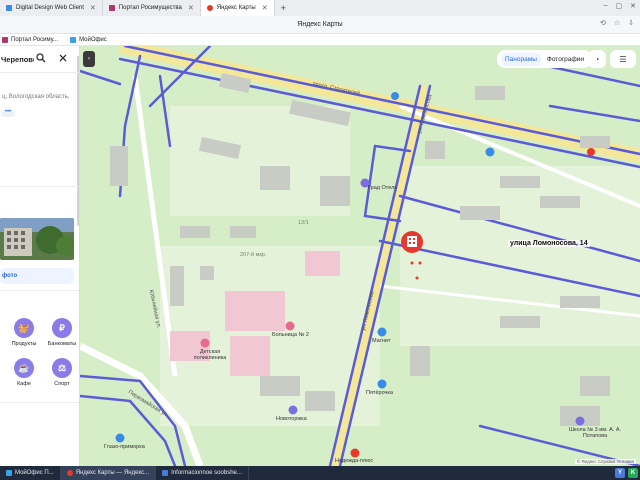  I want to click on panel-scrollbar, so click(78, 141).